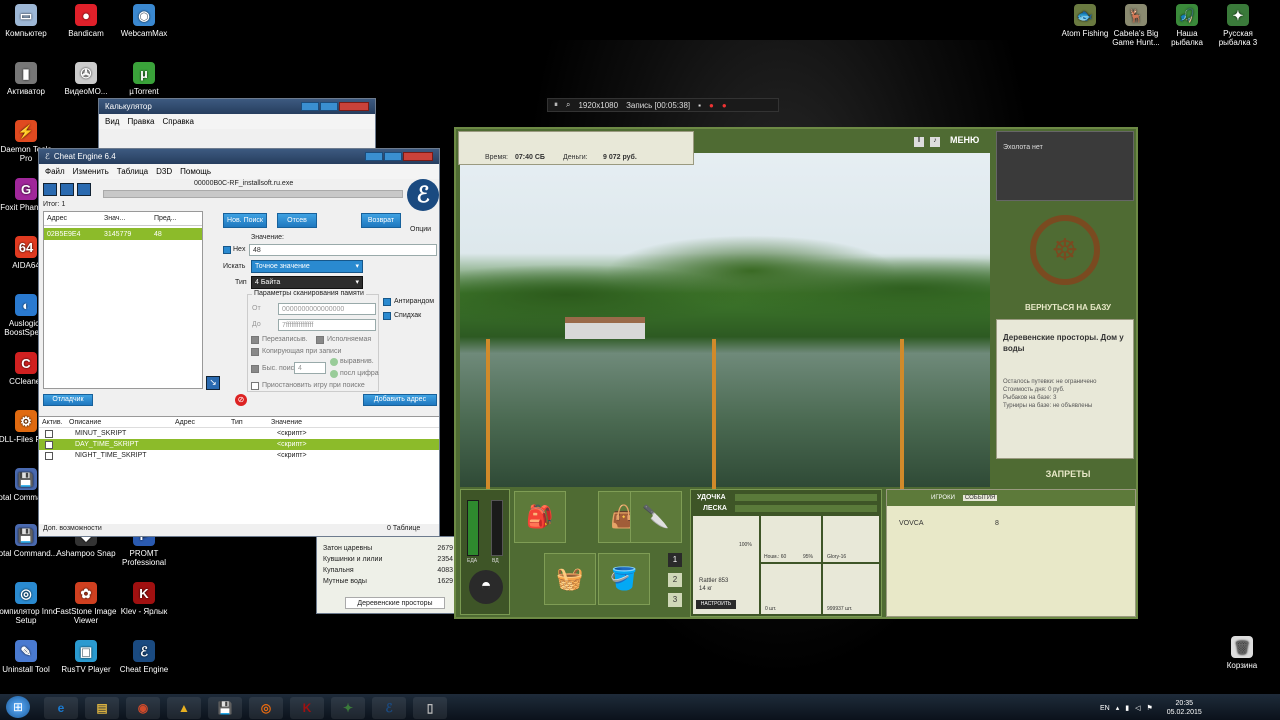  What do you see at coordinates (388, 581) in the screenshot?
I see `list-item: Мутные воды 1629` at bounding box center [388, 581].